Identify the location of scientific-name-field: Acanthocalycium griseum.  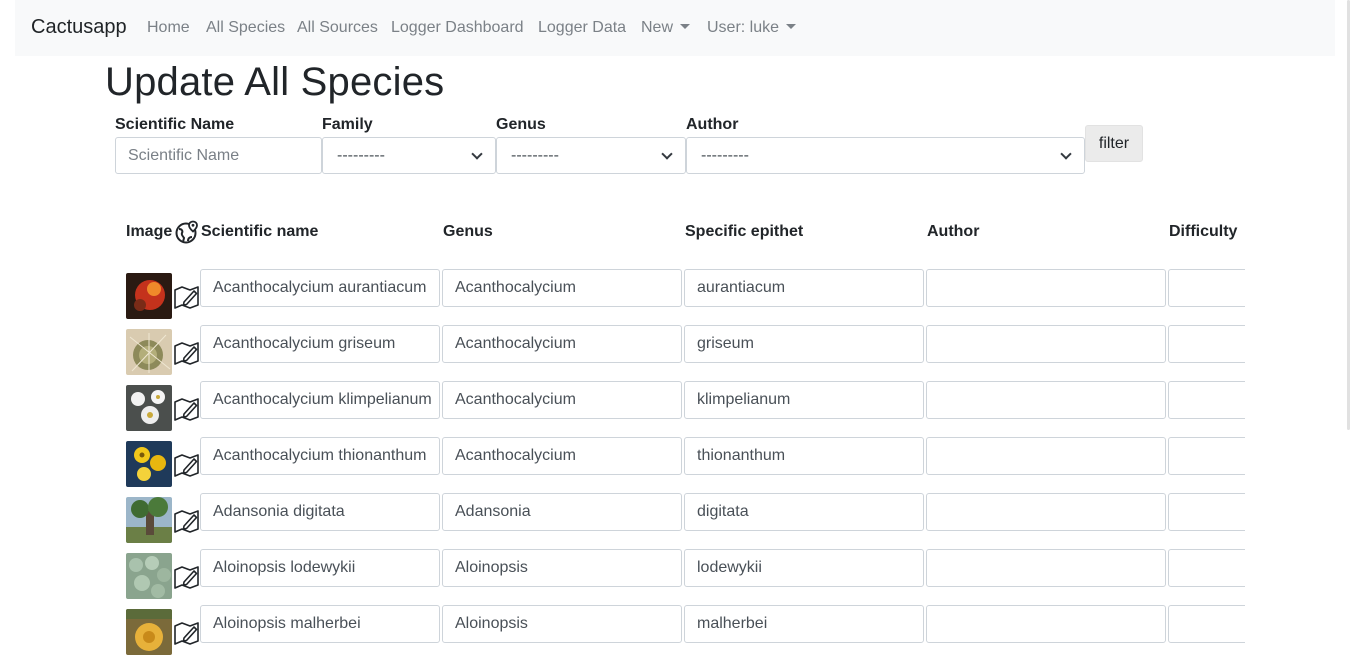
(320, 344).